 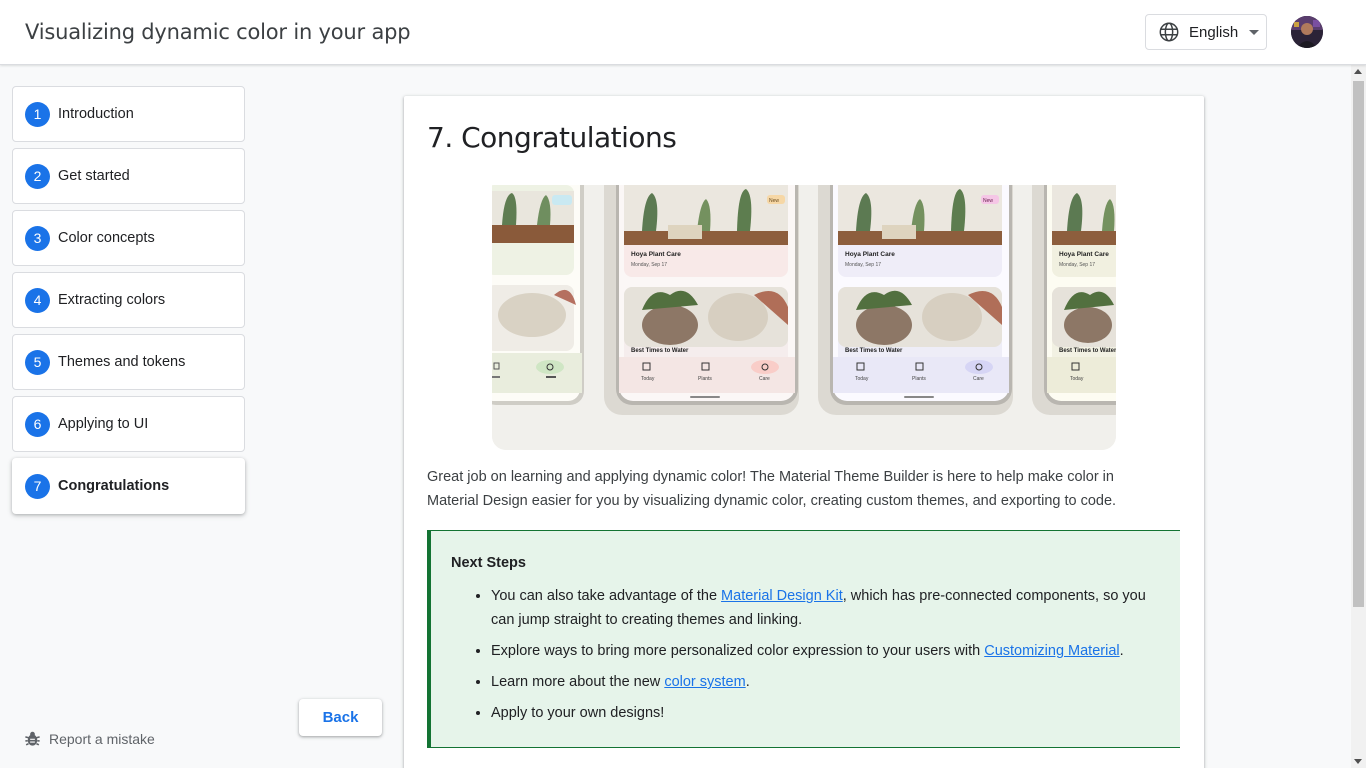 What do you see at coordinates (102, 738) in the screenshot?
I see `report-mistake-label: Report a mistake` at bounding box center [102, 738].